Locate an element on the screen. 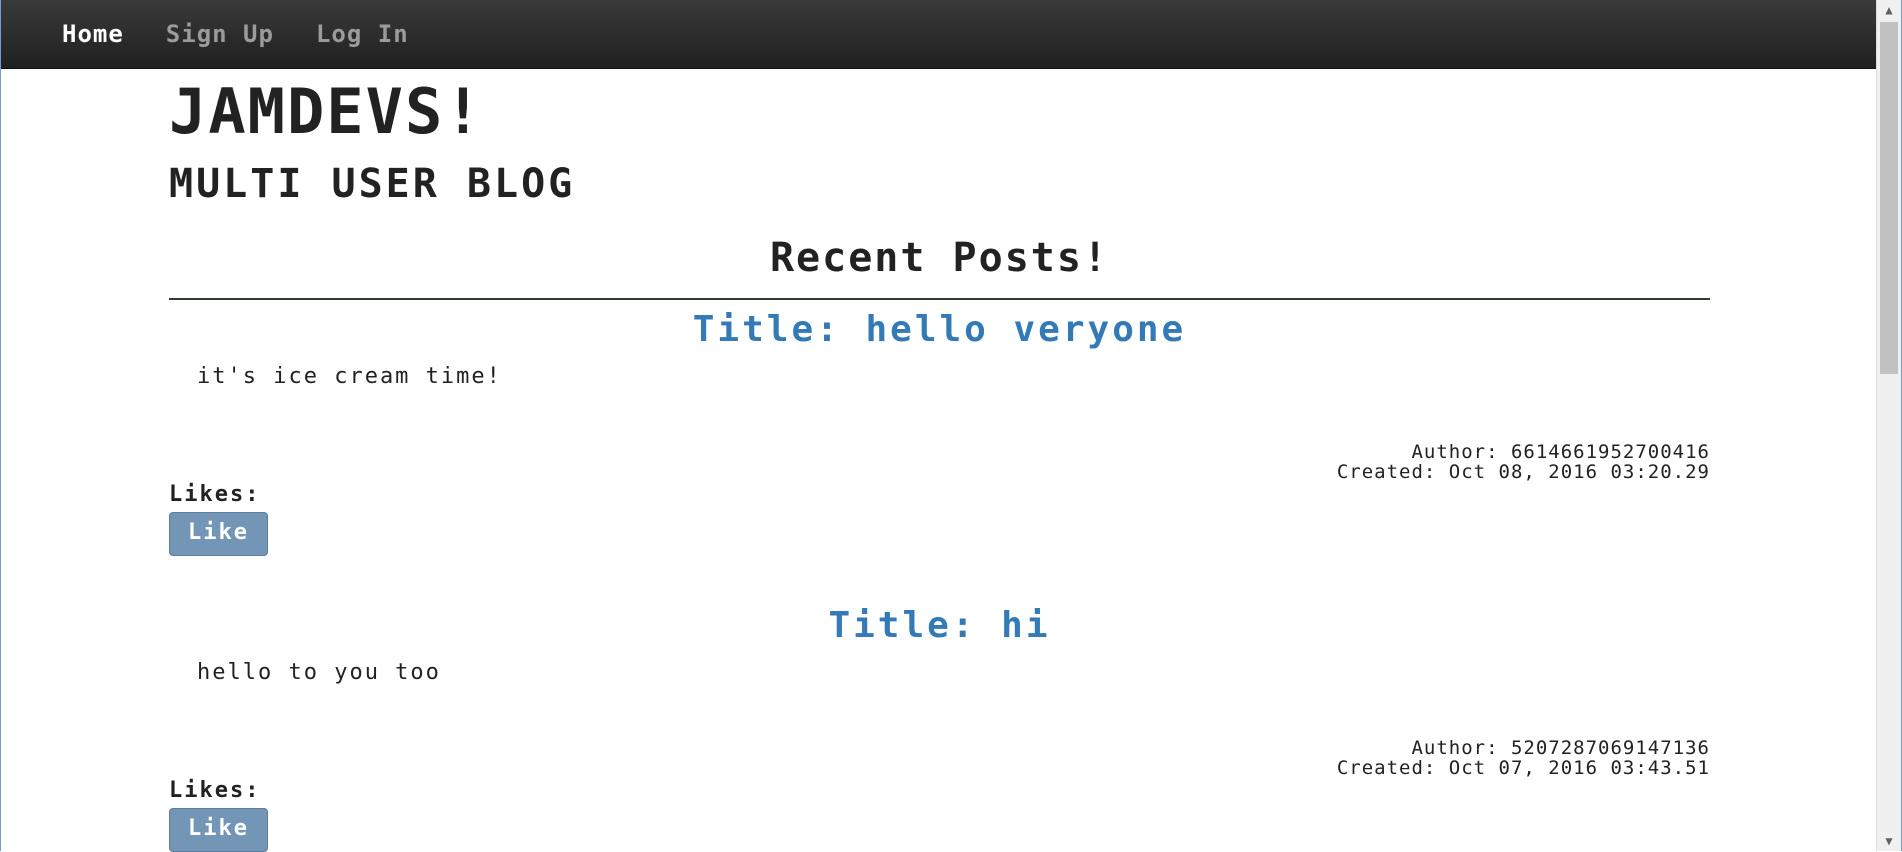  site-subtitle: MULTI USER BLOG is located at coordinates (372, 184).